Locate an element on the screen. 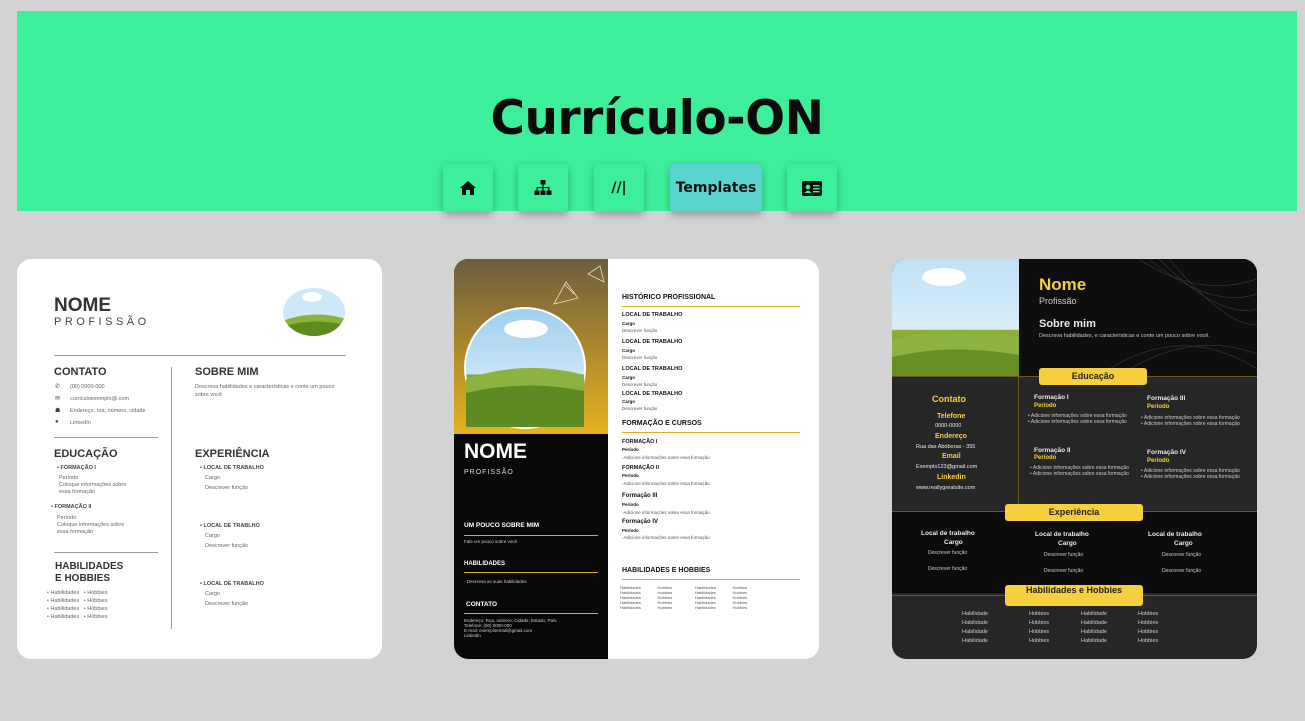 The width and height of the screenshot is (1305, 721). nav-contact-button is located at coordinates (812, 188).